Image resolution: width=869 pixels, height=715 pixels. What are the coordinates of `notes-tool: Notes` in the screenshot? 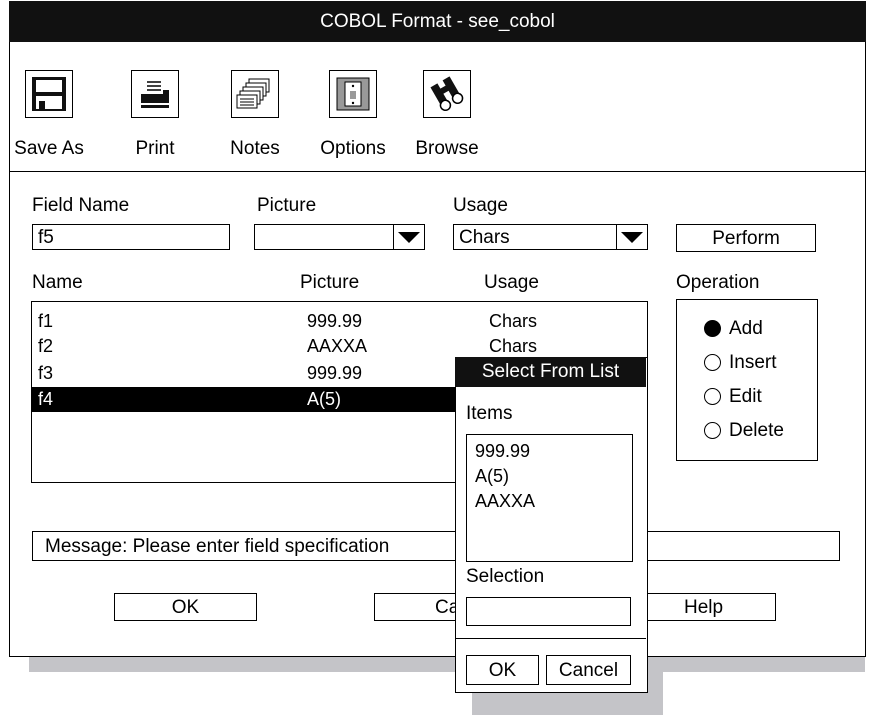 It's located at (255, 109).